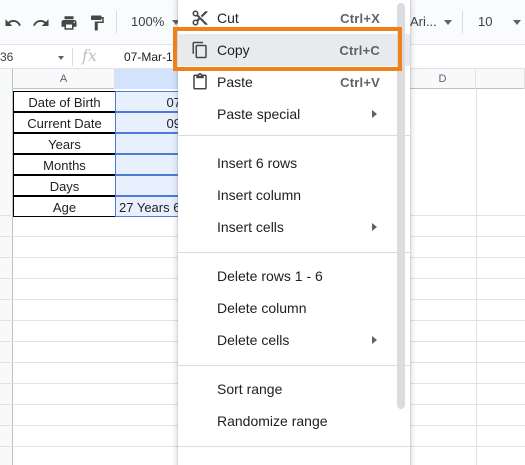  What do you see at coordinates (97, 23) in the screenshot?
I see `paint-format-icon` at bounding box center [97, 23].